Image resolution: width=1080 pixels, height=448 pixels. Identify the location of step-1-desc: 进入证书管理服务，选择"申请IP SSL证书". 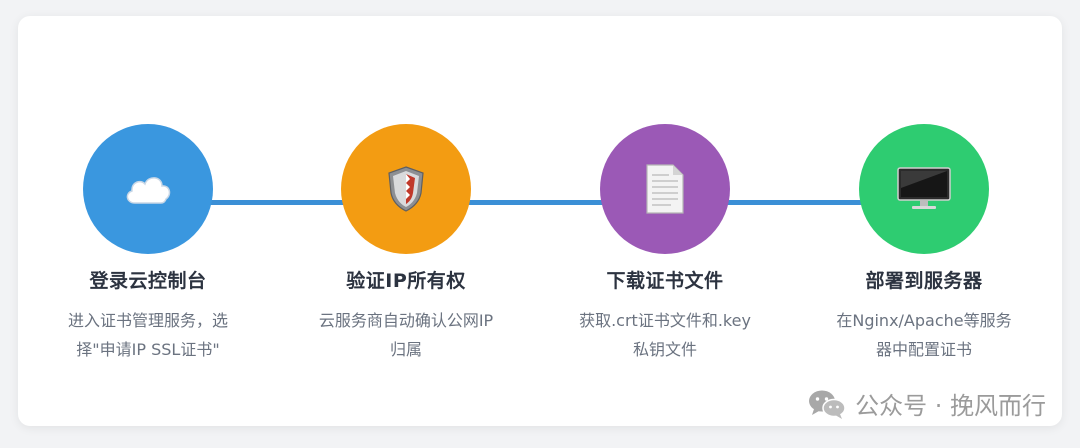
(147, 335).